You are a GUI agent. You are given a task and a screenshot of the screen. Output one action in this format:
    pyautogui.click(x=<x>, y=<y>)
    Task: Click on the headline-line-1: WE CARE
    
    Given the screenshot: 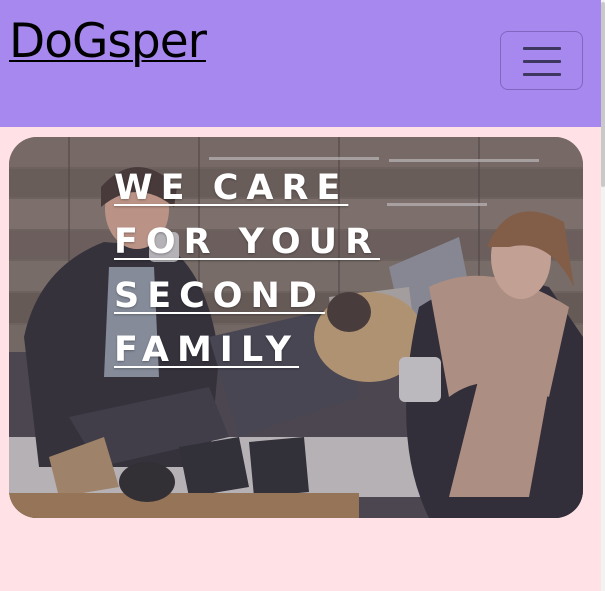 What is the action you would take?
    pyautogui.click(x=231, y=188)
    